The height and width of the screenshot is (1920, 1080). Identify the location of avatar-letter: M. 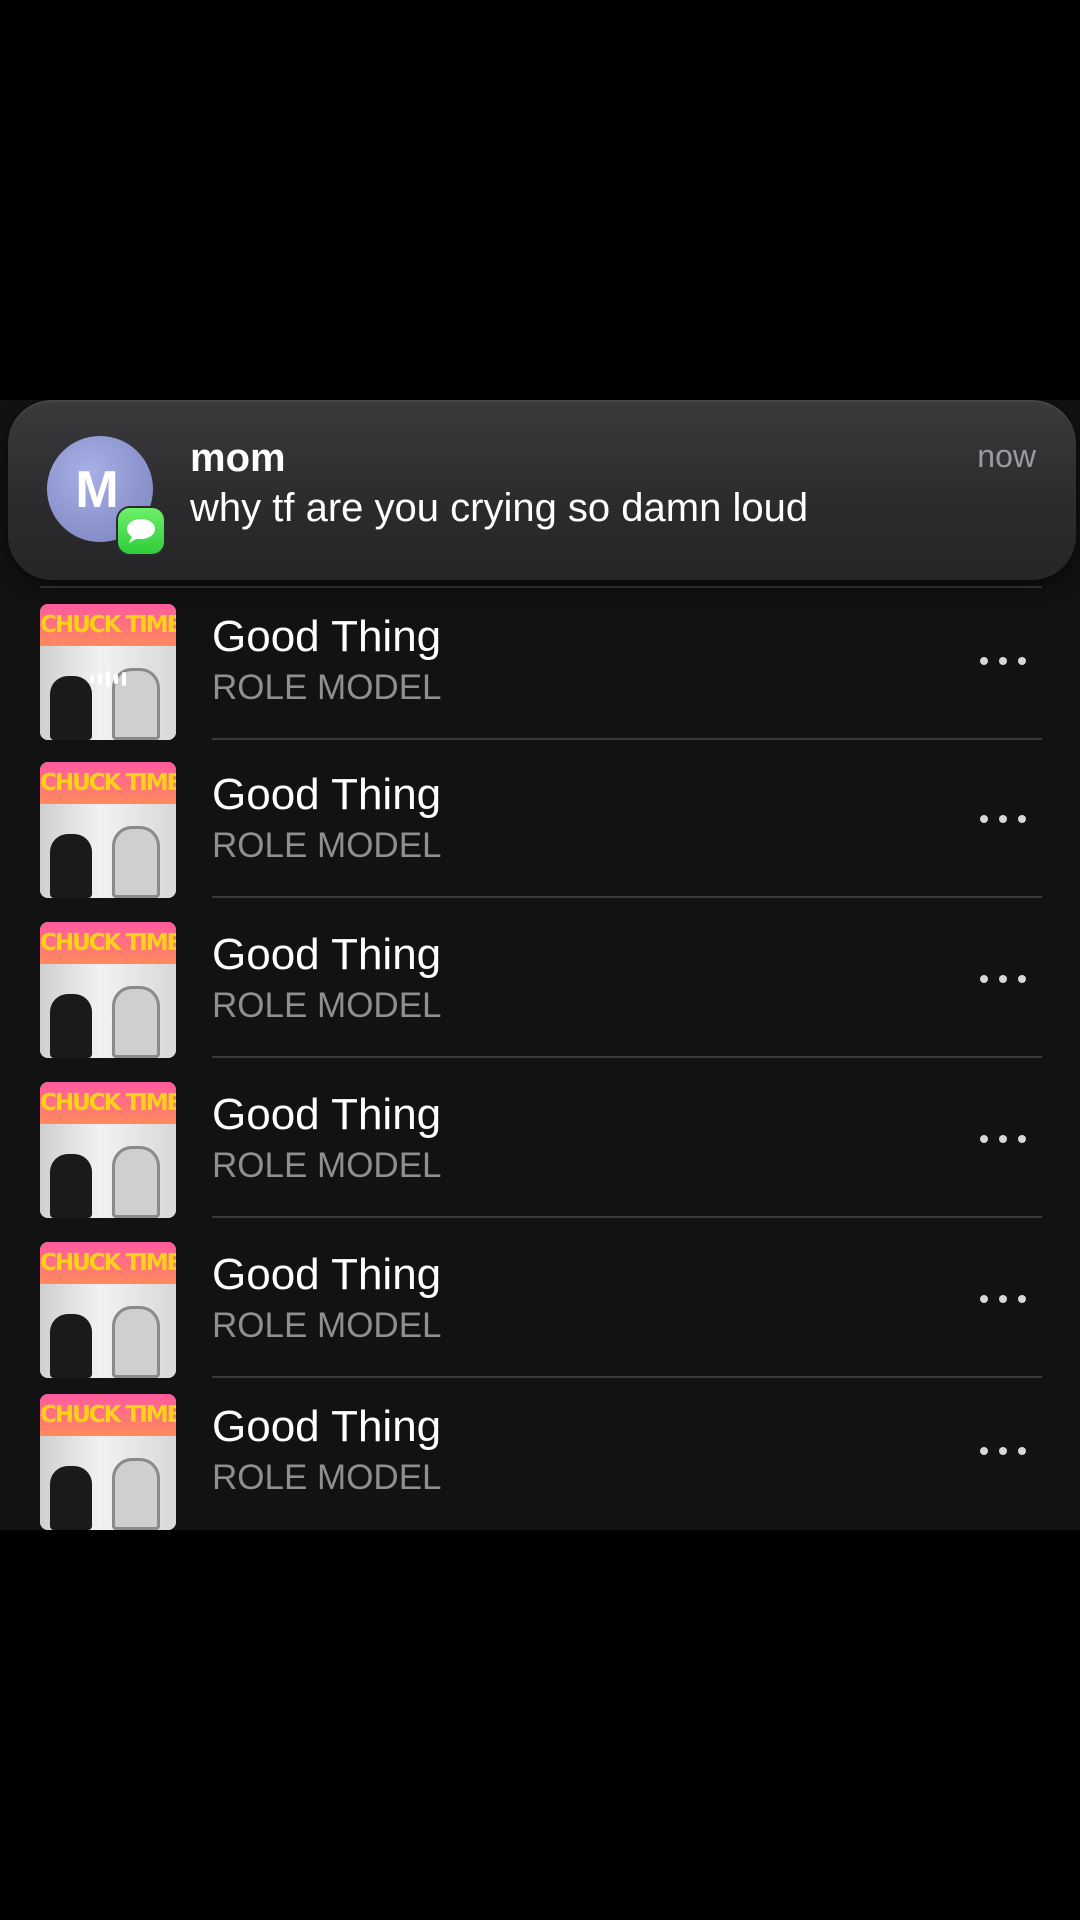
(97, 490).